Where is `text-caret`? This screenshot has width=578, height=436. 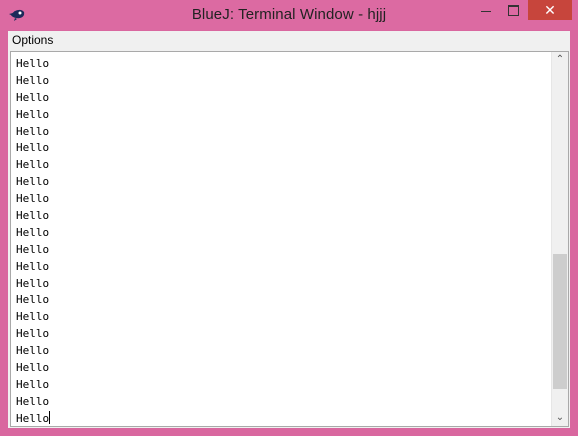 text-caret is located at coordinates (50, 417).